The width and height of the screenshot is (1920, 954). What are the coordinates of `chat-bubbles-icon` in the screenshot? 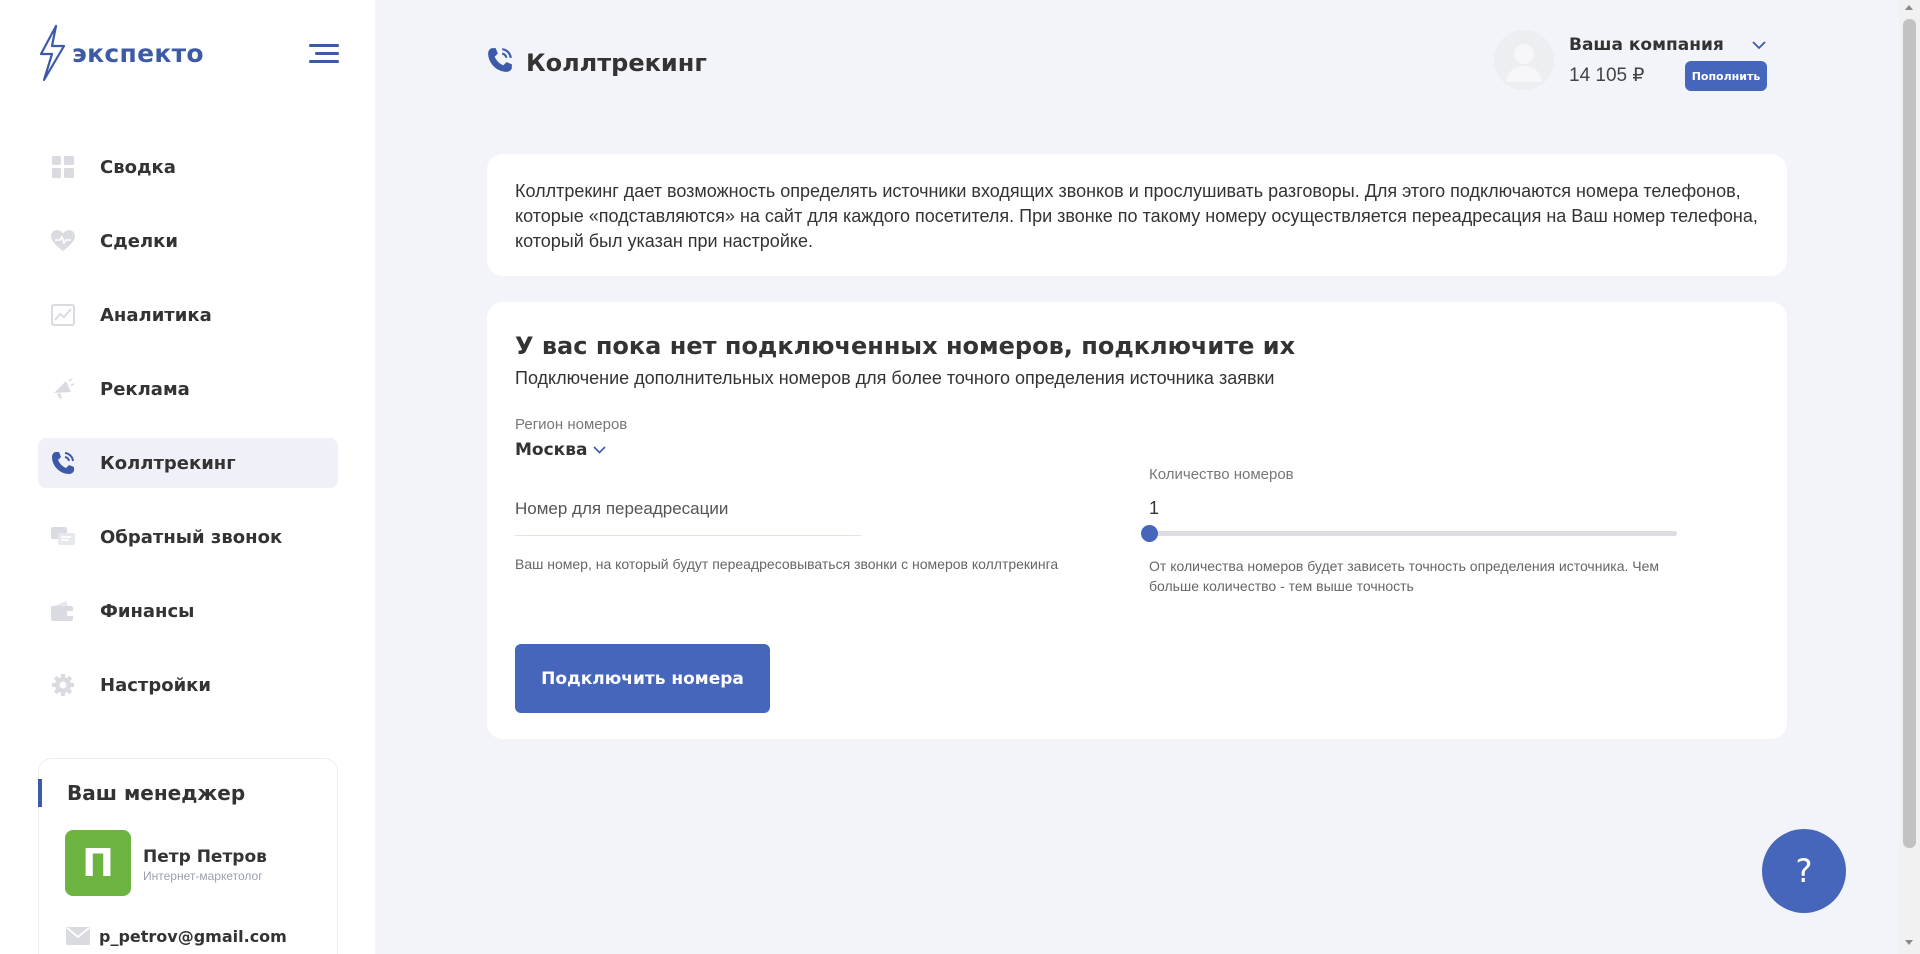 It's located at (63, 537).